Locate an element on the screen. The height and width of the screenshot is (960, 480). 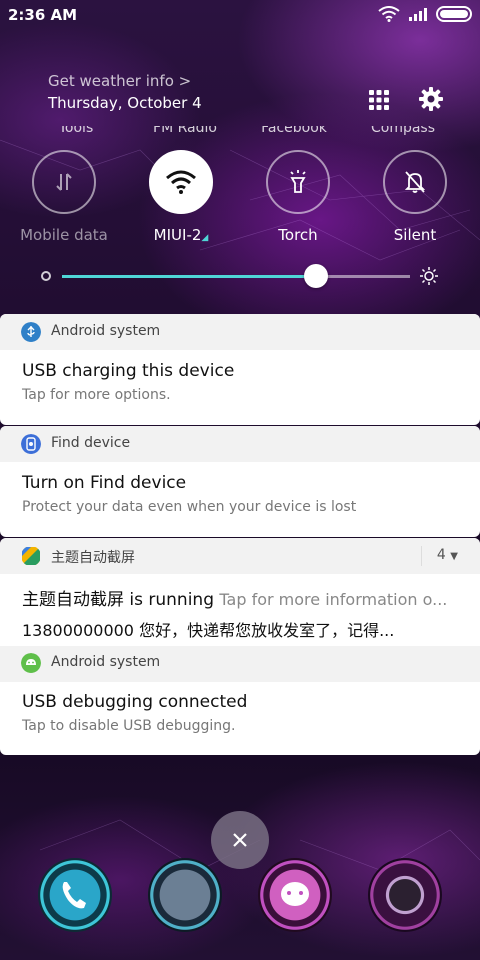
chevron-down-icon: ▼ is located at coordinates (454, 556).